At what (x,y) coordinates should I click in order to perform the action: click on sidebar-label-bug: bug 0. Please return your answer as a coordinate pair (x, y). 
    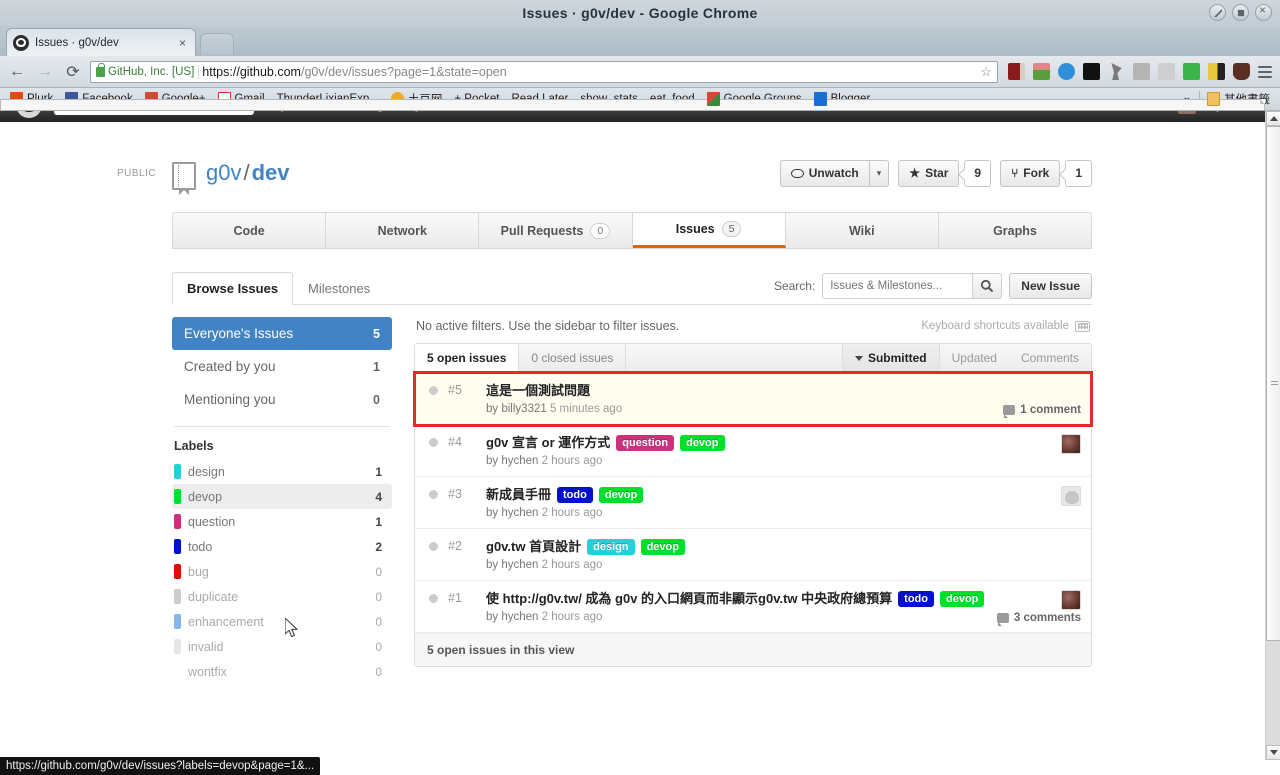
    Looking at the image, I should click on (282, 571).